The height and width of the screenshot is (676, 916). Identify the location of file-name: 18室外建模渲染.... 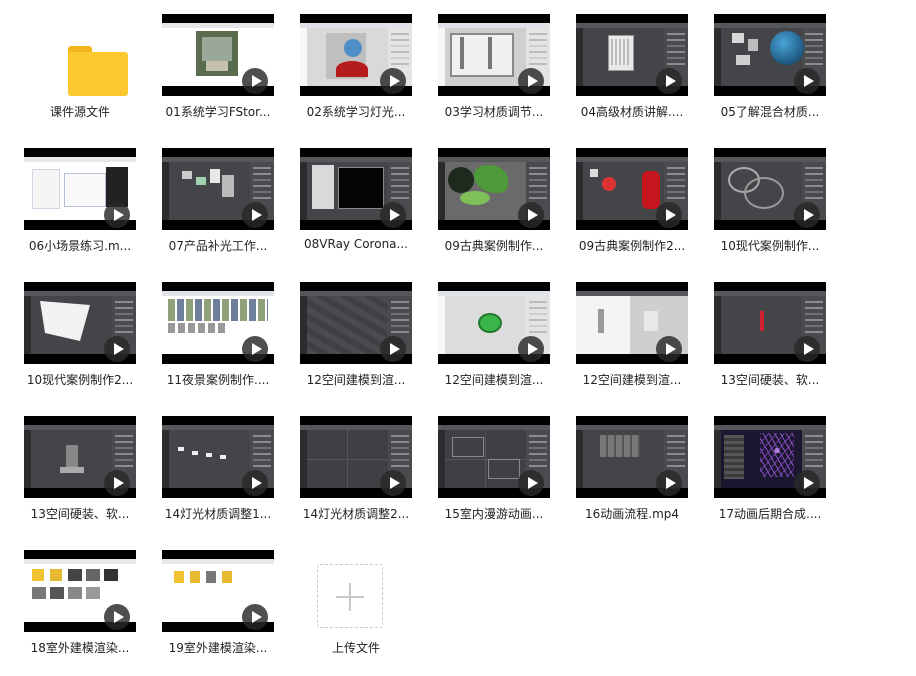
(80, 648).